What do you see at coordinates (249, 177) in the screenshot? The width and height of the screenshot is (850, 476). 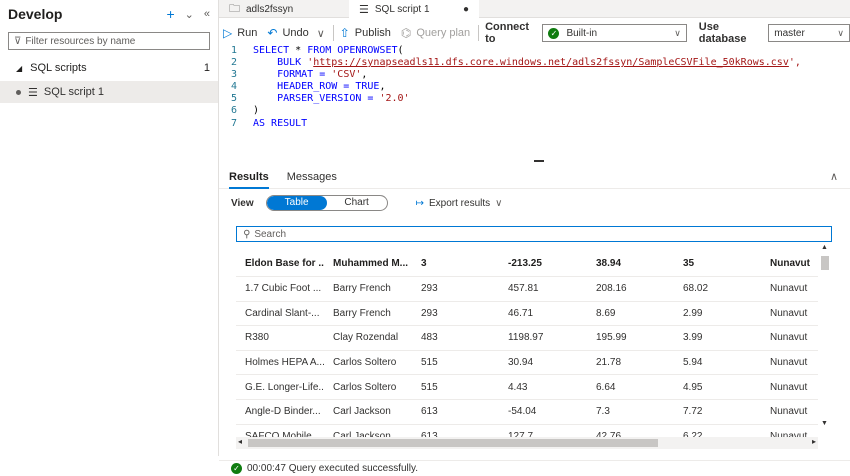 I see `tab-results: Results` at bounding box center [249, 177].